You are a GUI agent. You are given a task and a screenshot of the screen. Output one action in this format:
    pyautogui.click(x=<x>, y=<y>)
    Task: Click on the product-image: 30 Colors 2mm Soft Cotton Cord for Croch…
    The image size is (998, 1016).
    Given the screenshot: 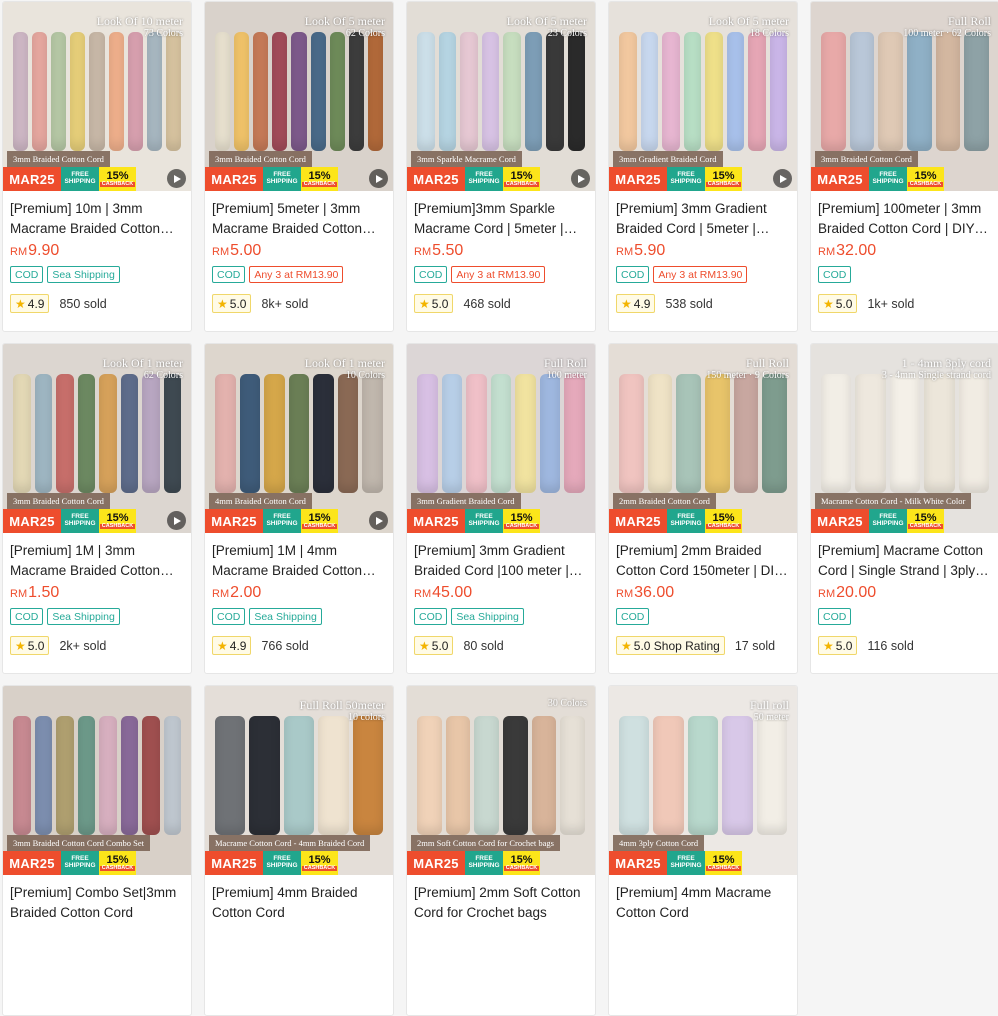 What is the action you would take?
    pyautogui.click(x=501, y=780)
    